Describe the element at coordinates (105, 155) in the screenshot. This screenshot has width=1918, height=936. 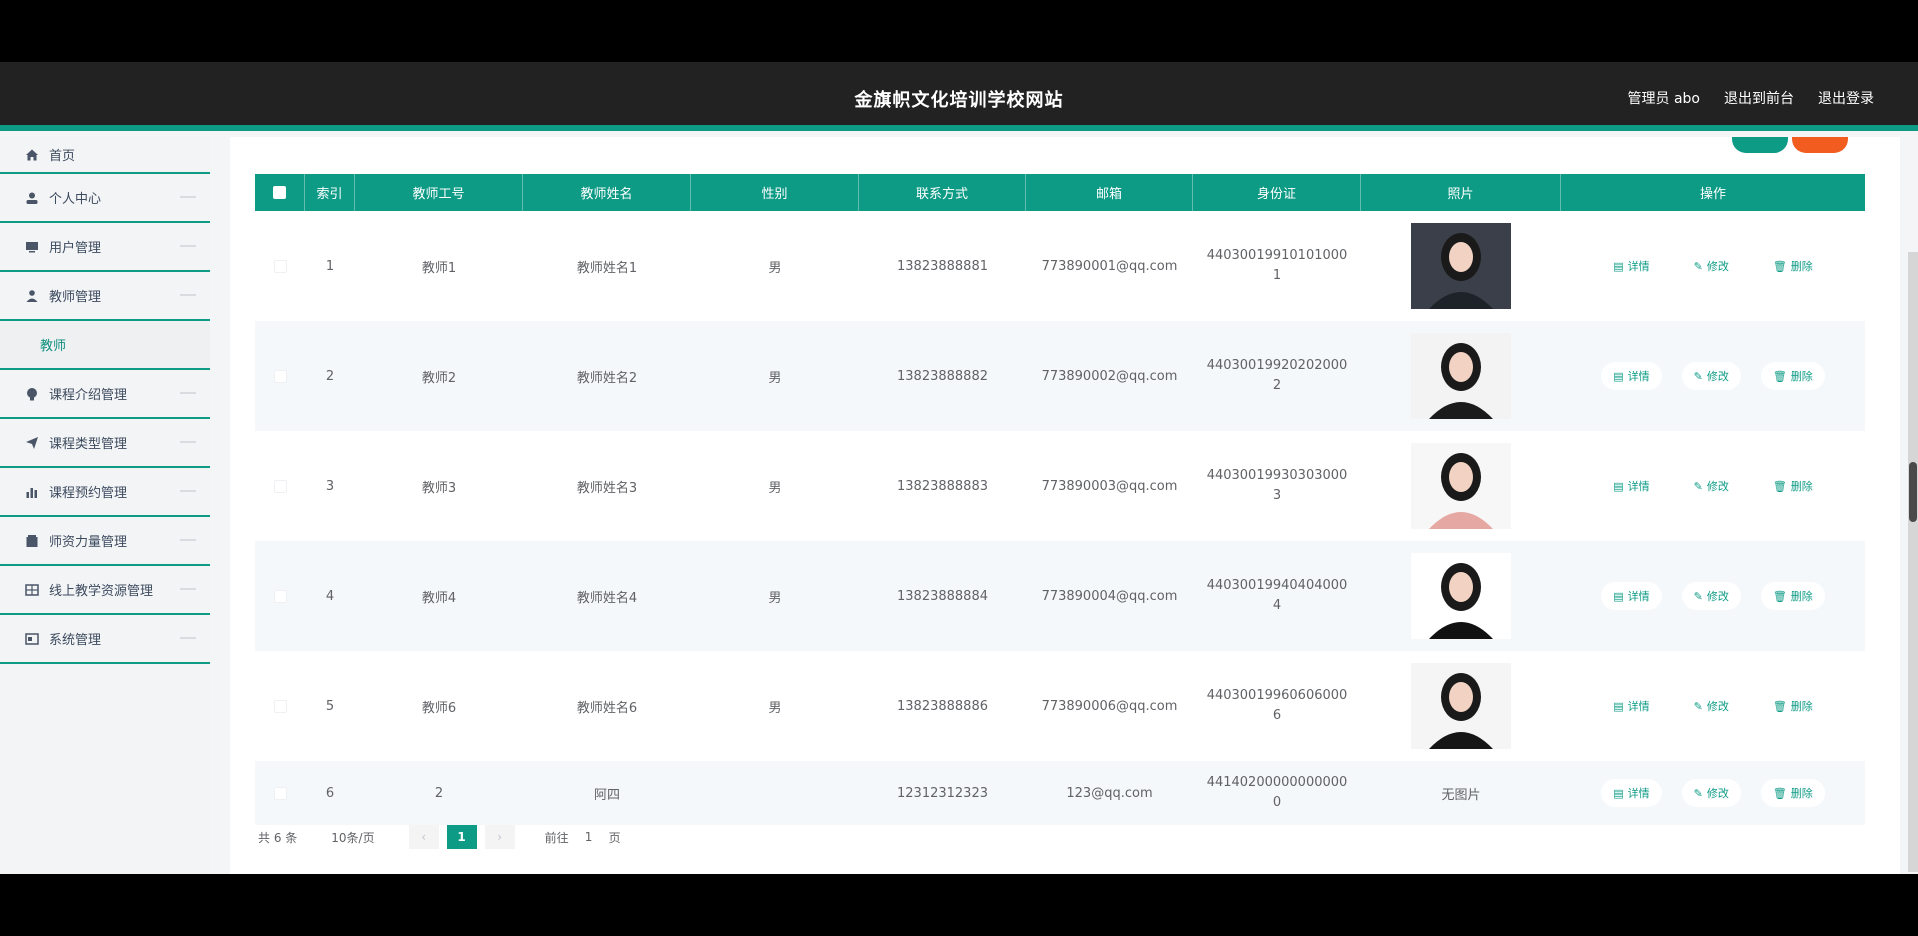
I see `sidebar-item-home: 首页` at that location.